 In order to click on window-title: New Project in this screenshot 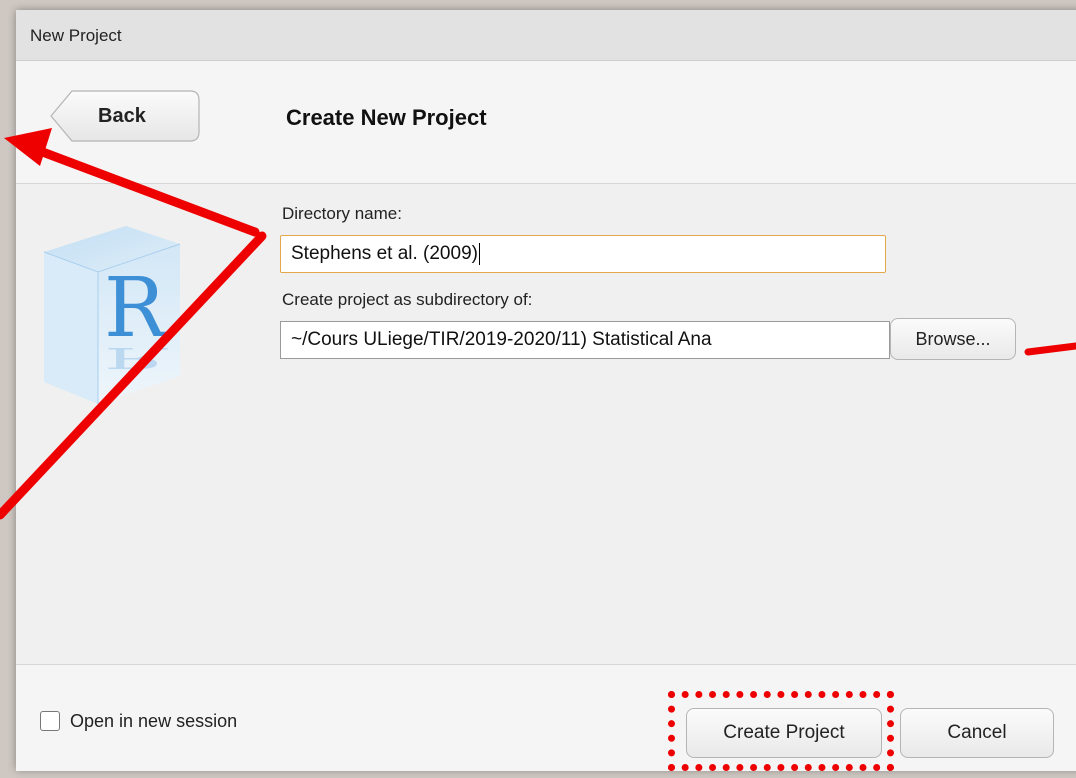, I will do `click(76, 35)`.